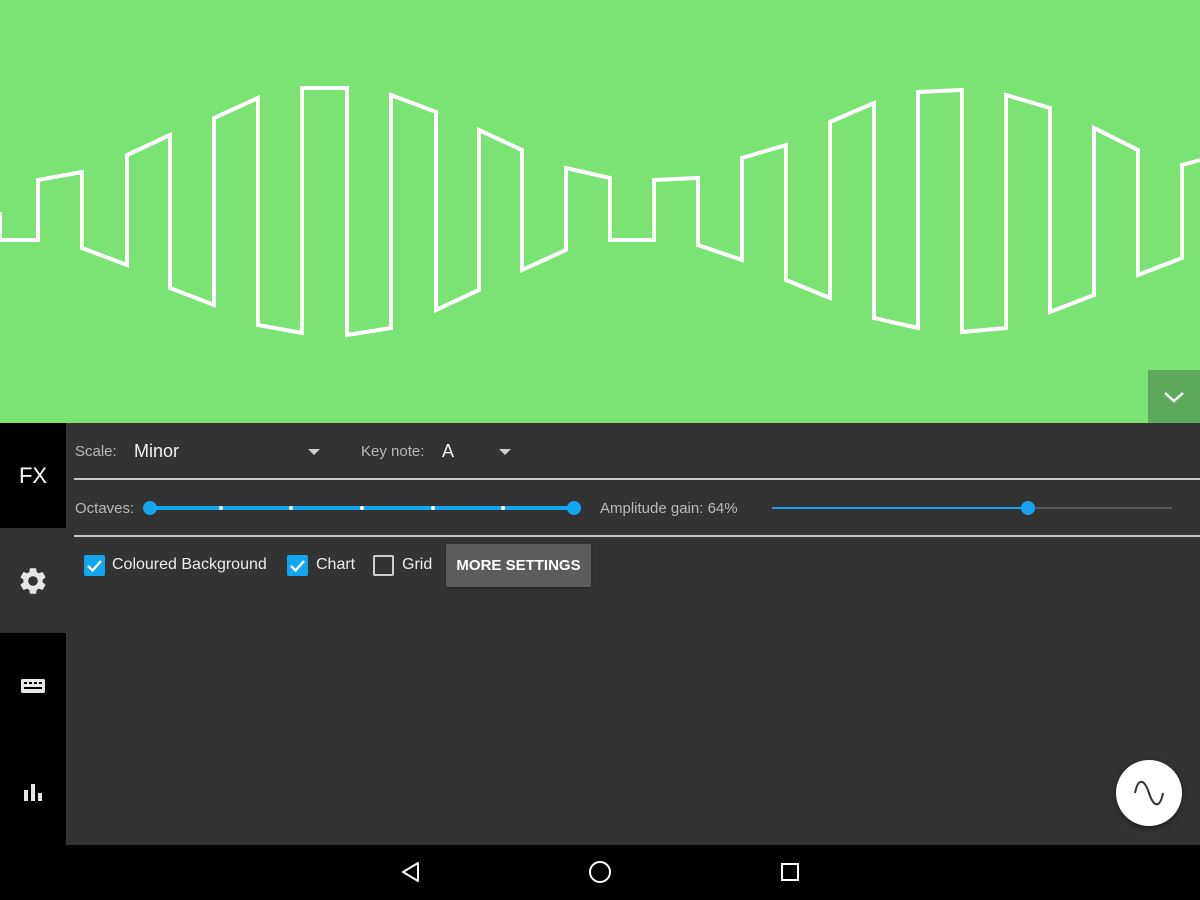  I want to click on collapse-button, so click(1174, 396).